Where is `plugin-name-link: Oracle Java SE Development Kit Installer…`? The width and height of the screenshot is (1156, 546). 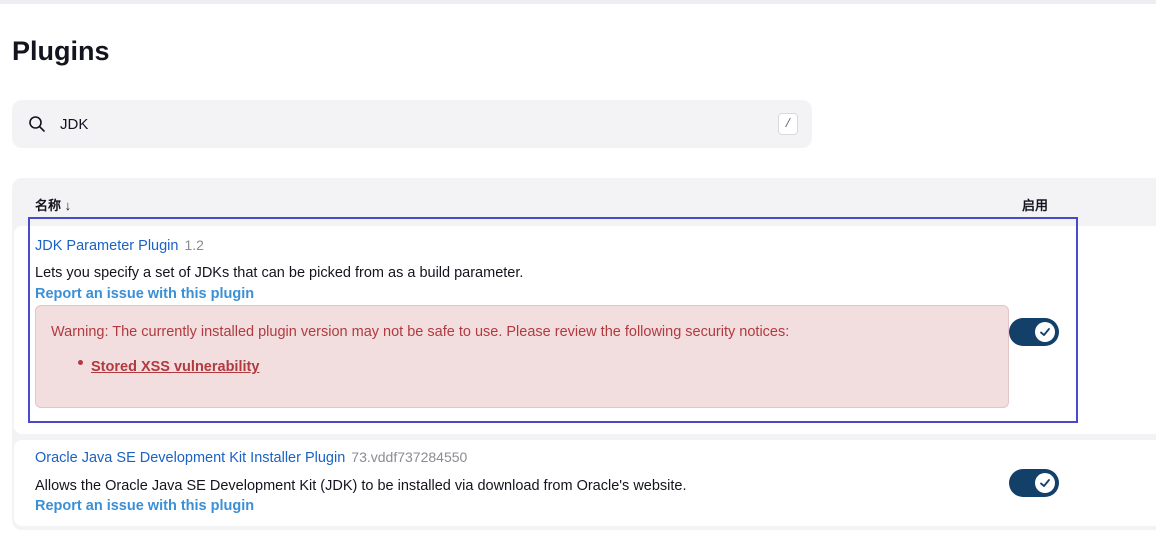 plugin-name-link: Oracle Java SE Development Kit Installer… is located at coordinates (190, 458).